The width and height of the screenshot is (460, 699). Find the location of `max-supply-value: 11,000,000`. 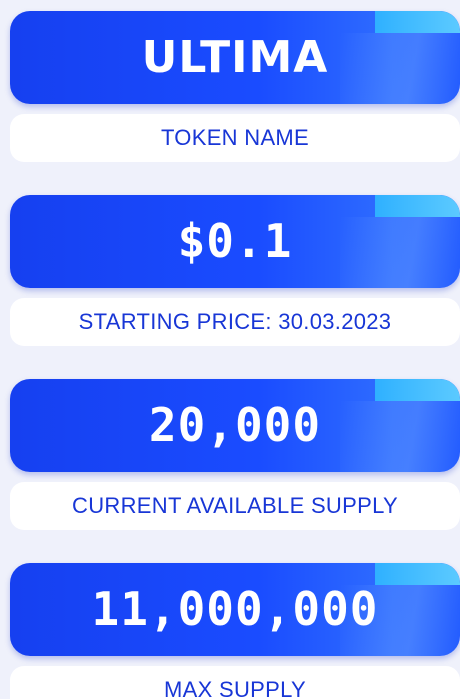

max-supply-value: 11,000,000 is located at coordinates (235, 609).